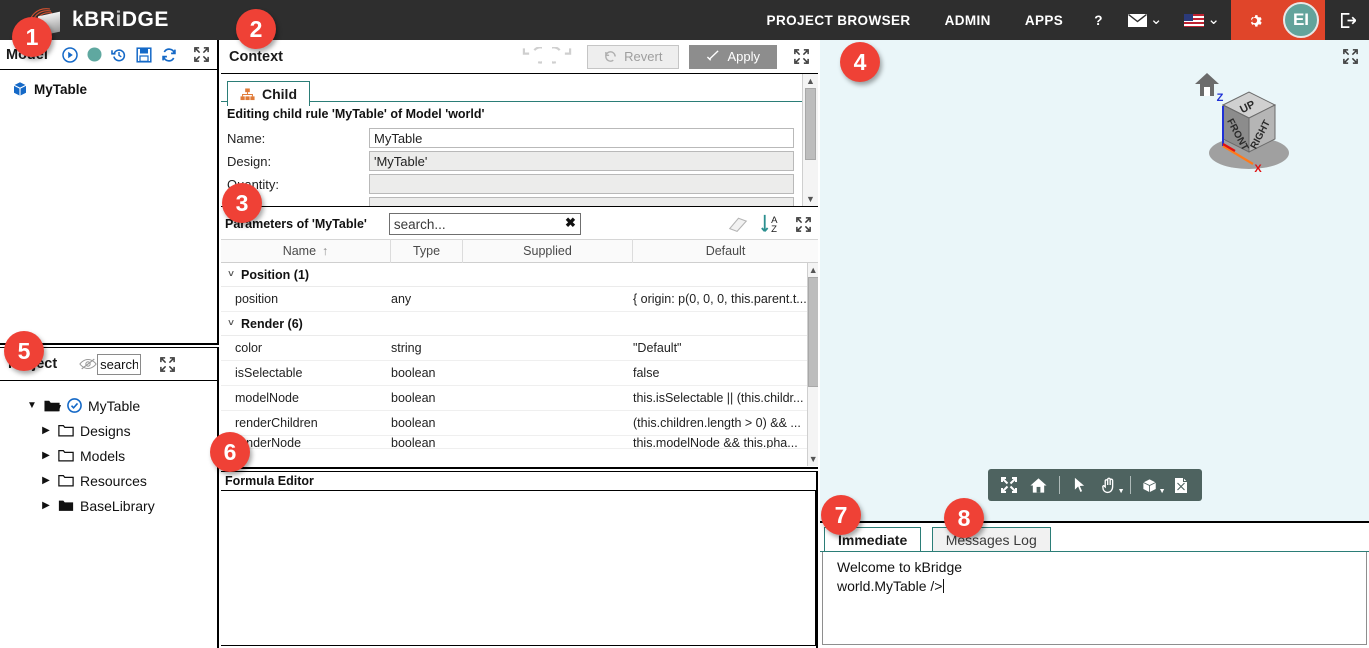  What do you see at coordinates (725, 251) in the screenshot?
I see `column-header-default: Default` at bounding box center [725, 251].